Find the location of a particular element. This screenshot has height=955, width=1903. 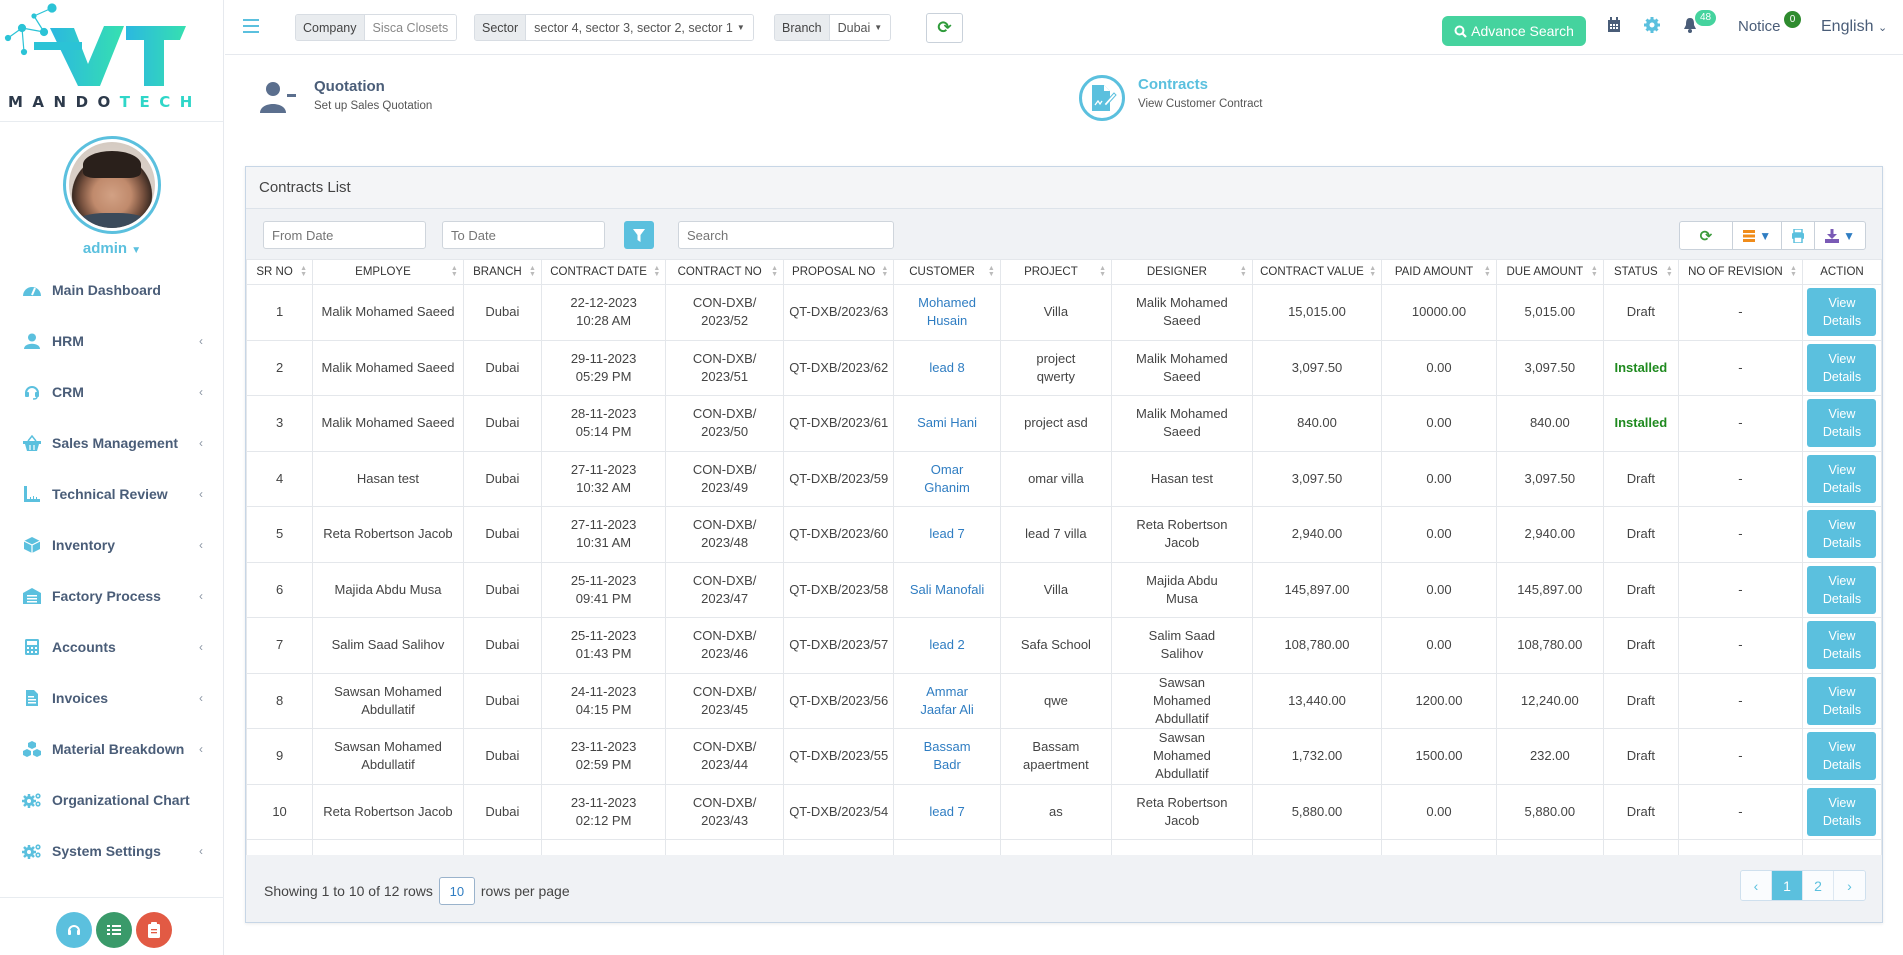

clipboard-button is located at coordinates (154, 930).